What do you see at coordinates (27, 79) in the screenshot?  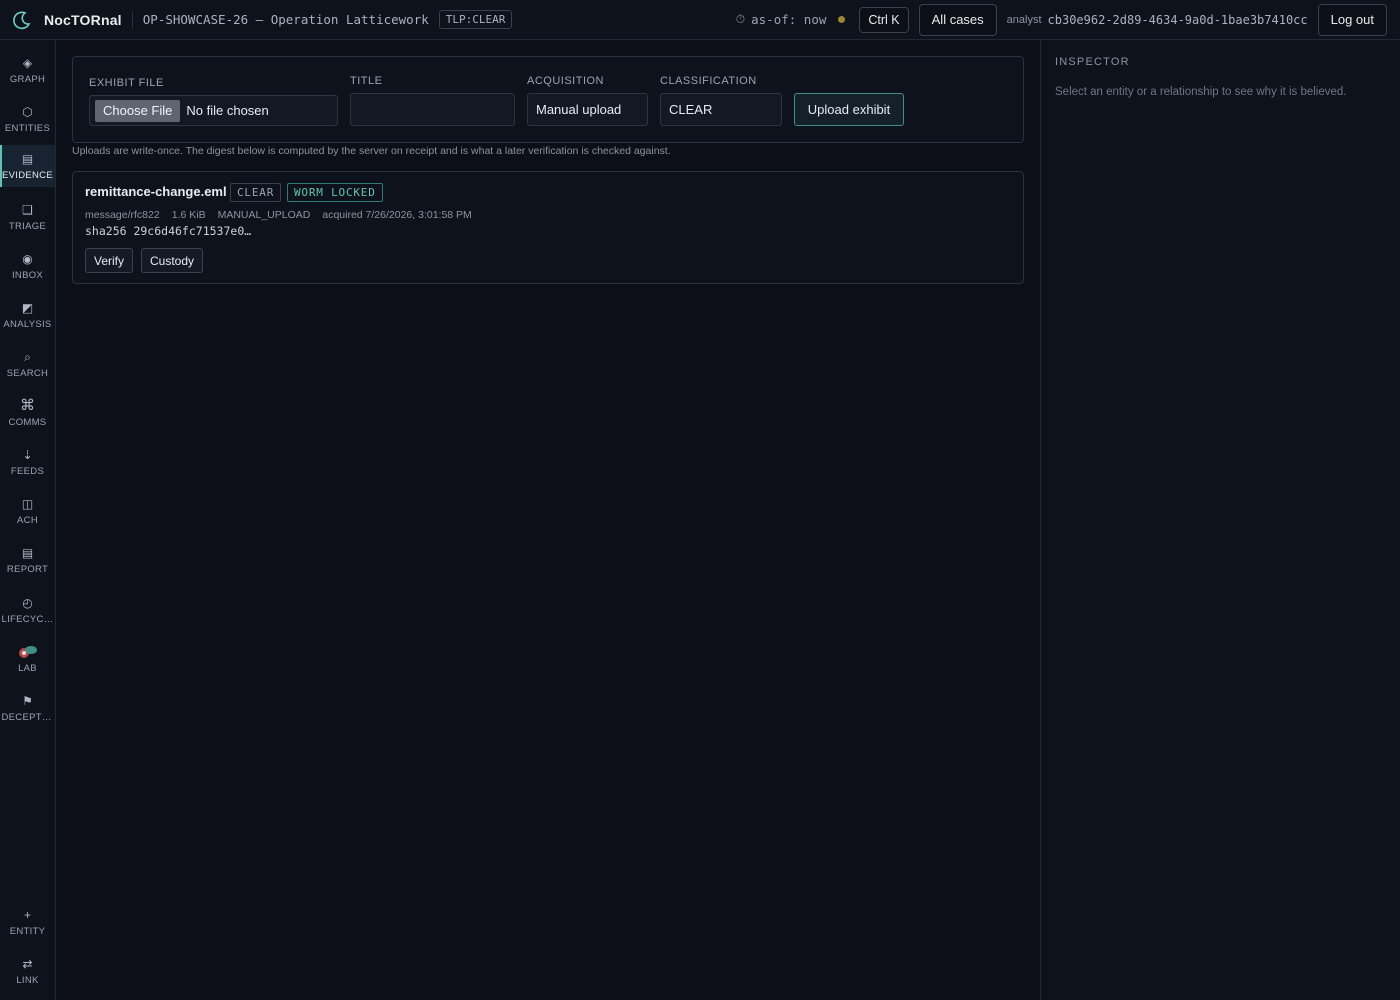 I see `sidebar-item-label: GRAPH` at bounding box center [27, 79].